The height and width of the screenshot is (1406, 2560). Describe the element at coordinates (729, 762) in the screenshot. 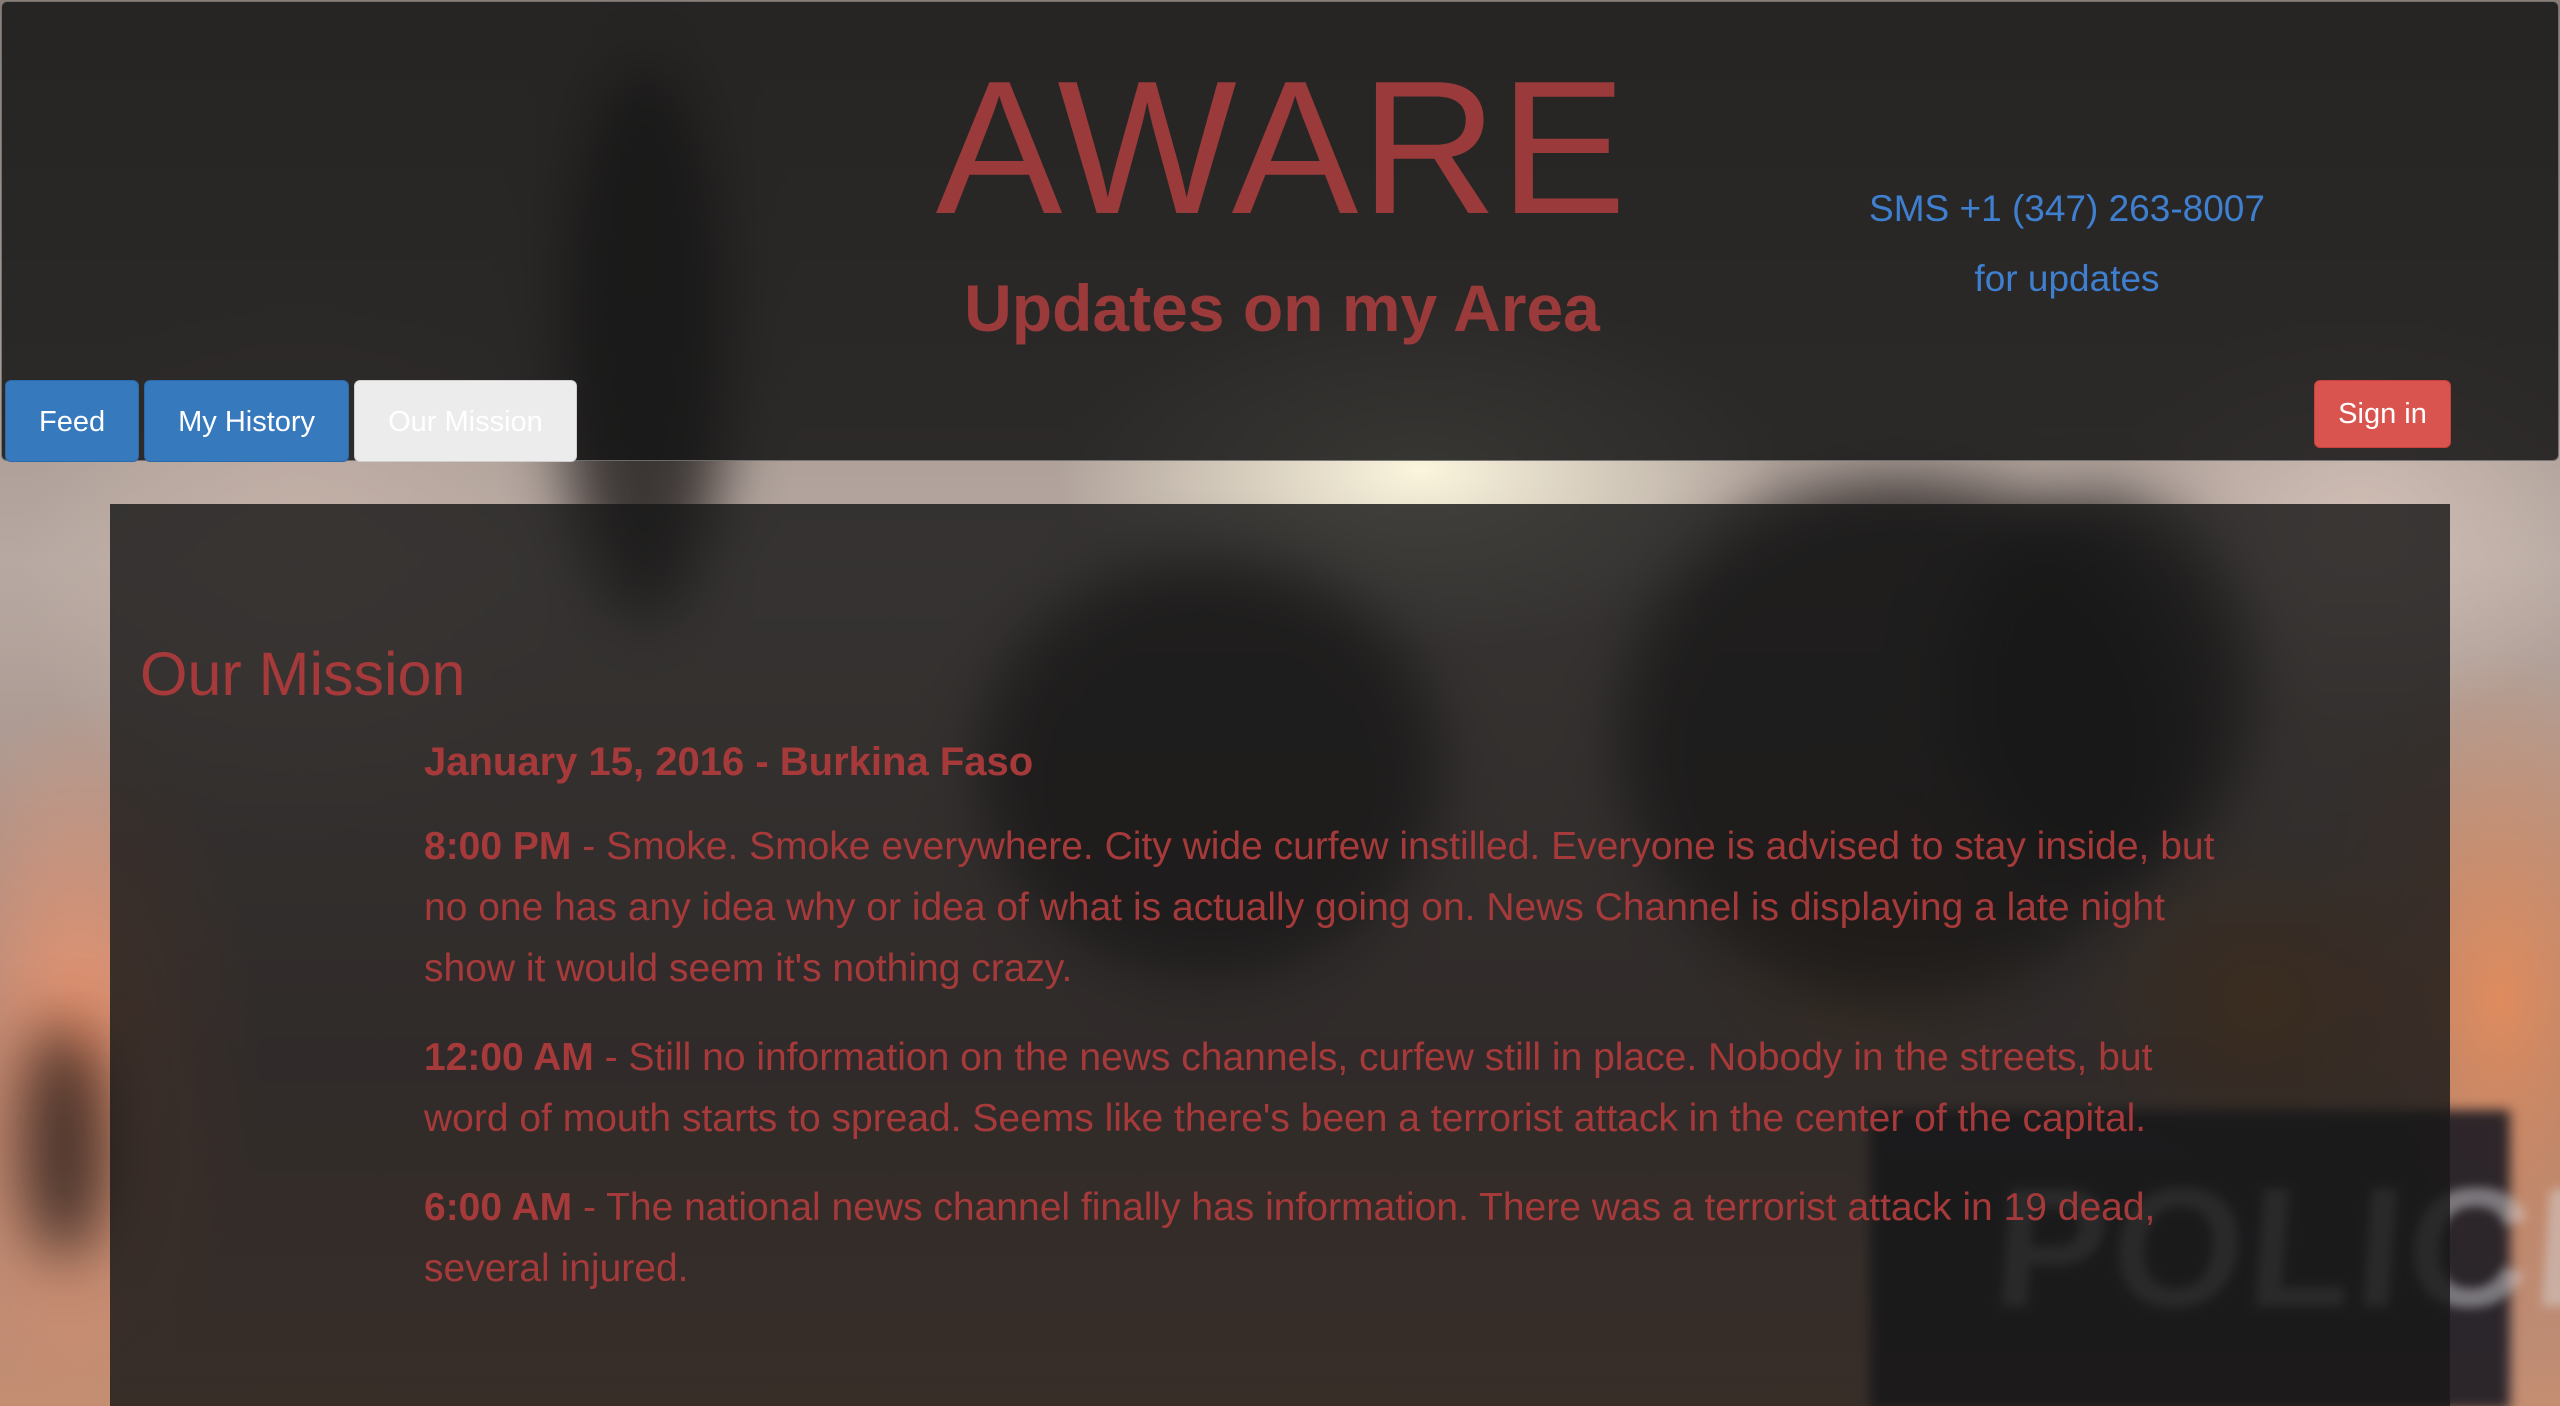

I see `date-location: January 15, 2016 - Burkina Faso` at that location.